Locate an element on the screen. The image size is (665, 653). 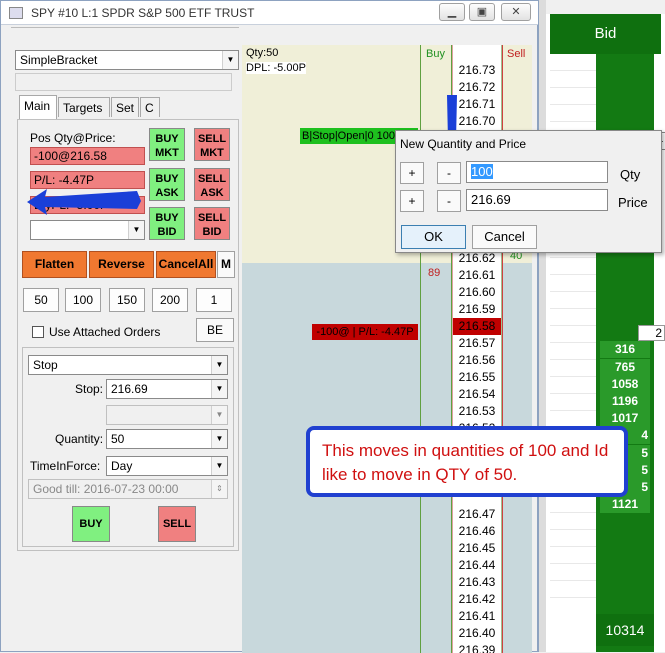
tab-label: Targets is located at coordinates (83, 108).